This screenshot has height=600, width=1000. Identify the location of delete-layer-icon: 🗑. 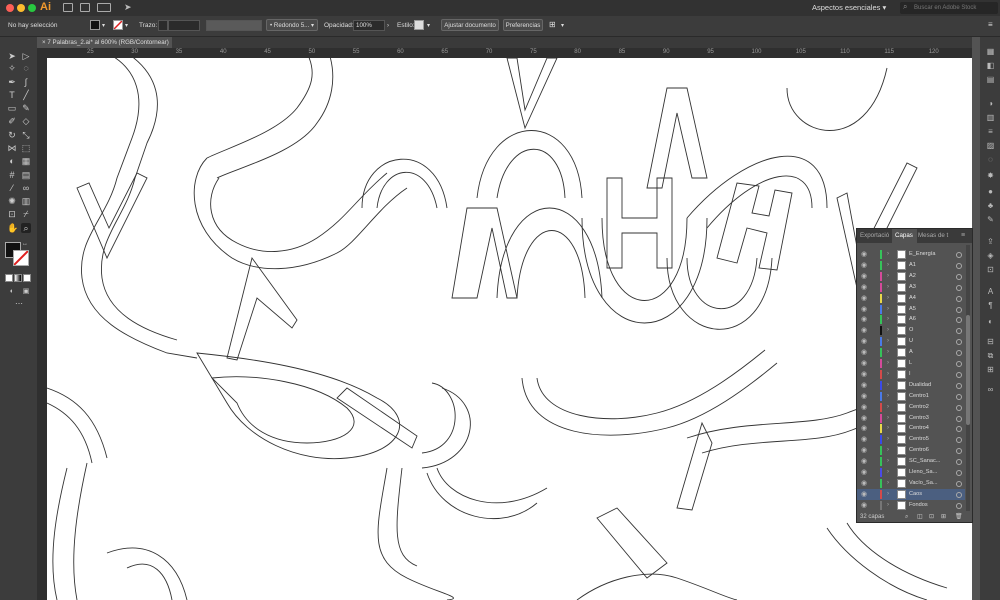
(959, 517).